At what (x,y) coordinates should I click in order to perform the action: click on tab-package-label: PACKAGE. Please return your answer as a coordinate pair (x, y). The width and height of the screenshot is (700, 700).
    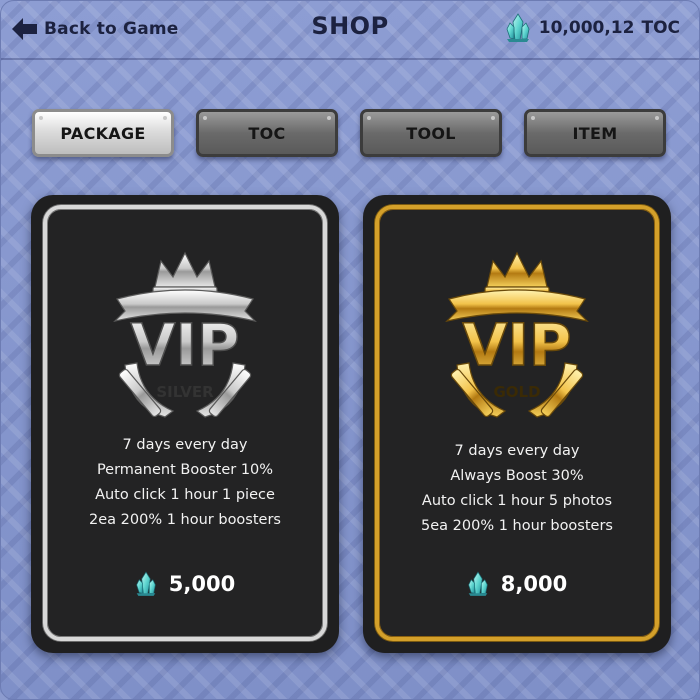
    Looking at the image, I should click on (103, 133).